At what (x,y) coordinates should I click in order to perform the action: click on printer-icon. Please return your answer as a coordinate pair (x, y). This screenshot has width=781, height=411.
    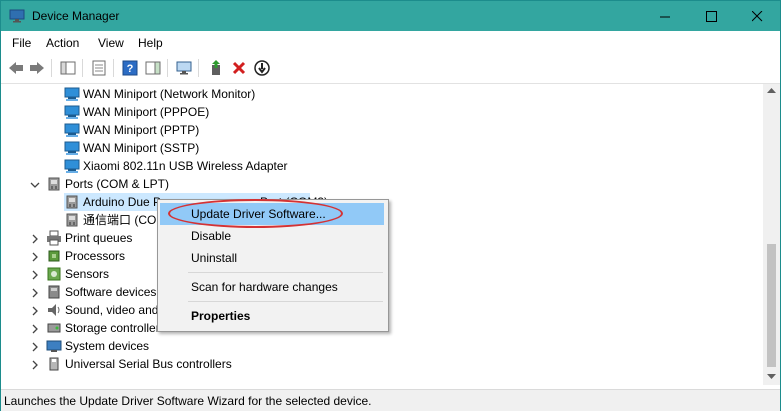
    Looking at the image, I should click on (54, 238).